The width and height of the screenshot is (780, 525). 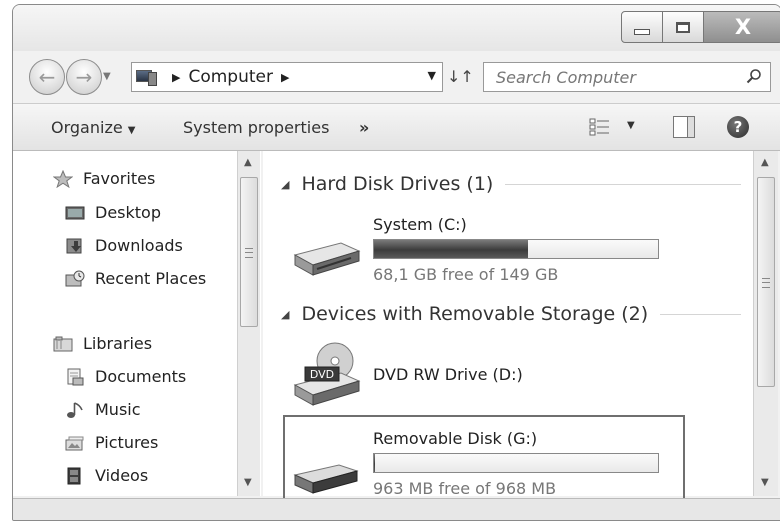 What do you see at coordinates (75, 279) in the screenshot?
I see `recent-places-icon` at bounding box center [75, 279].